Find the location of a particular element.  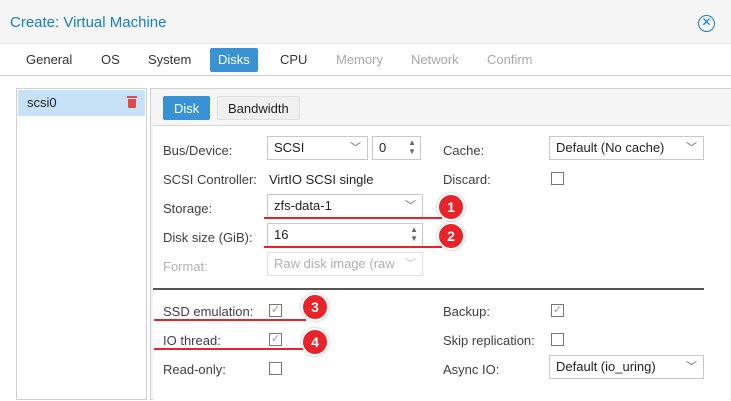

annotation-underline-io-thread is located at coordinates (230, 349).